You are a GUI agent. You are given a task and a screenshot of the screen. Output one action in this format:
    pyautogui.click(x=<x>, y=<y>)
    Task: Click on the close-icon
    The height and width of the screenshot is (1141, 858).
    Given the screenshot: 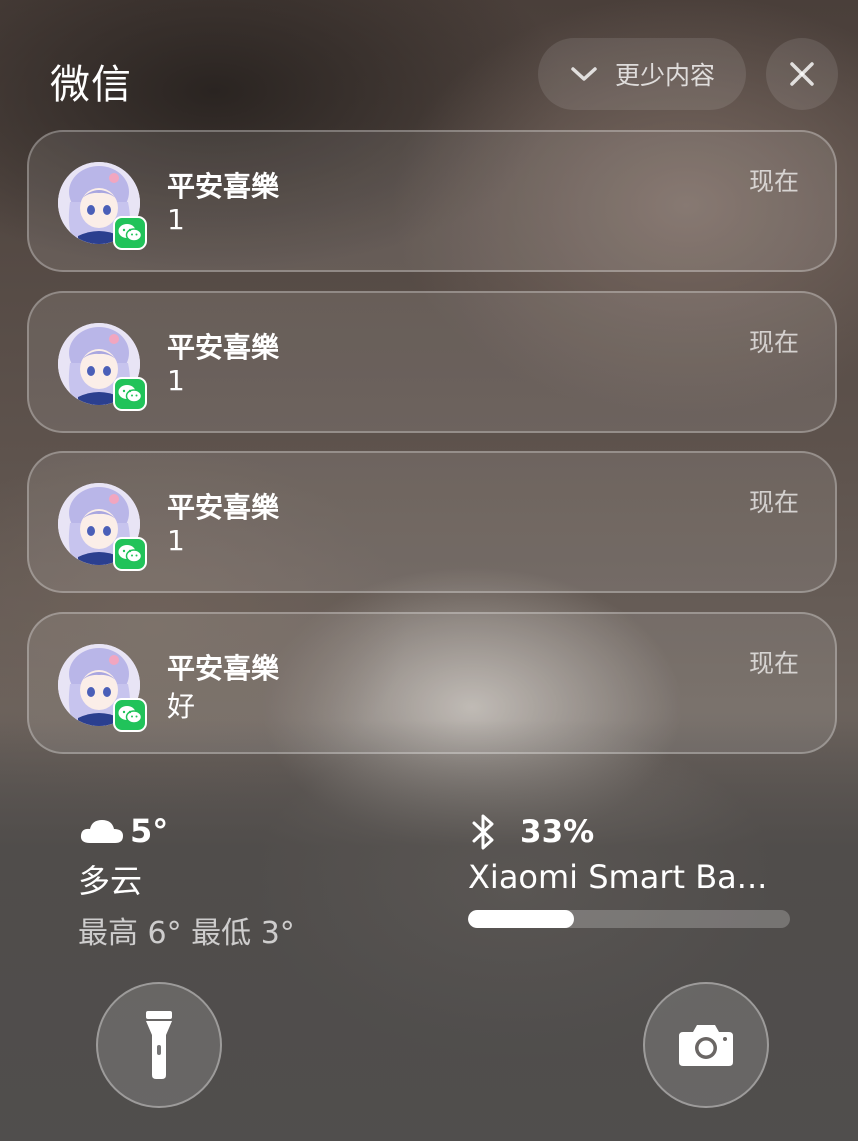 What is the action you would take?
    pyautogui.click(x=802, y=74)
    